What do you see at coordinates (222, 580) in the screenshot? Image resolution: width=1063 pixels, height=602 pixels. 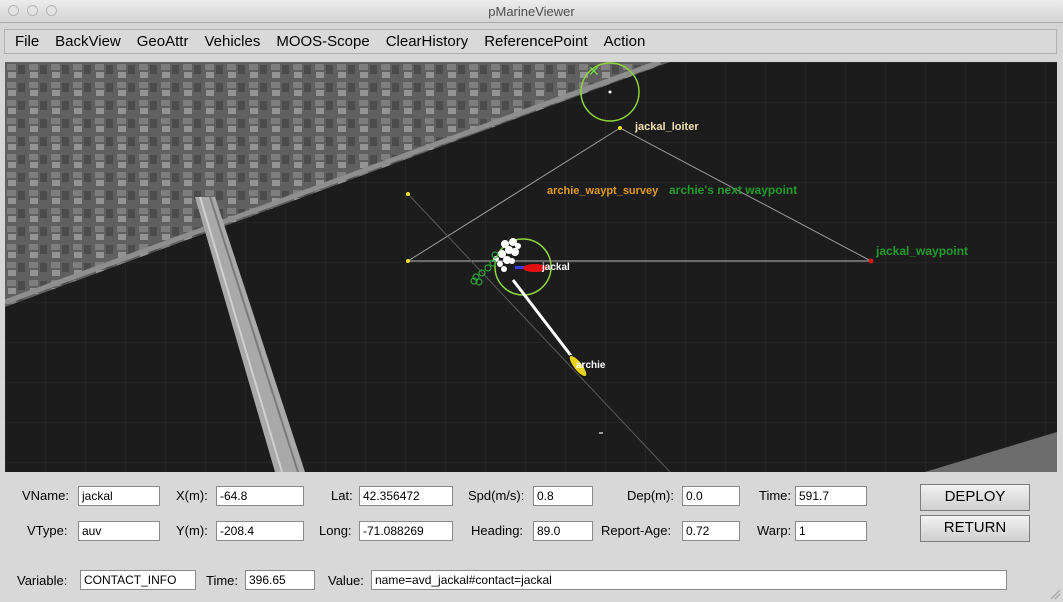 I see `variable-time-label: Time:` at bounding box center [222, 580].